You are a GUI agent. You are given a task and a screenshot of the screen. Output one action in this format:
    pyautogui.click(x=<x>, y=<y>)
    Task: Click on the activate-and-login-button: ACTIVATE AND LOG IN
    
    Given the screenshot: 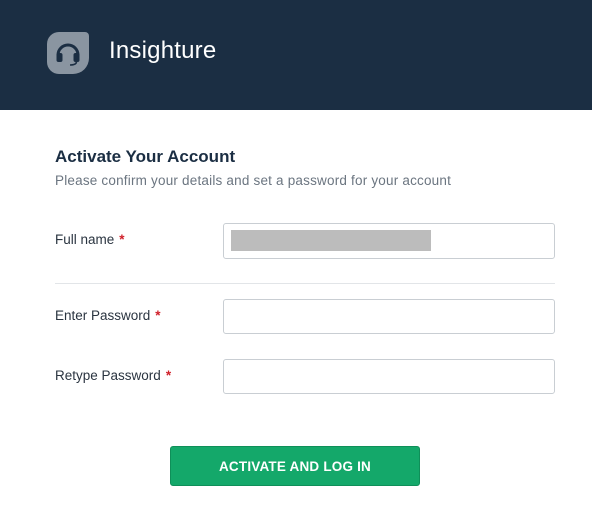 What is the action you would take?
    pyautogui.click(x=295, y=466)
    